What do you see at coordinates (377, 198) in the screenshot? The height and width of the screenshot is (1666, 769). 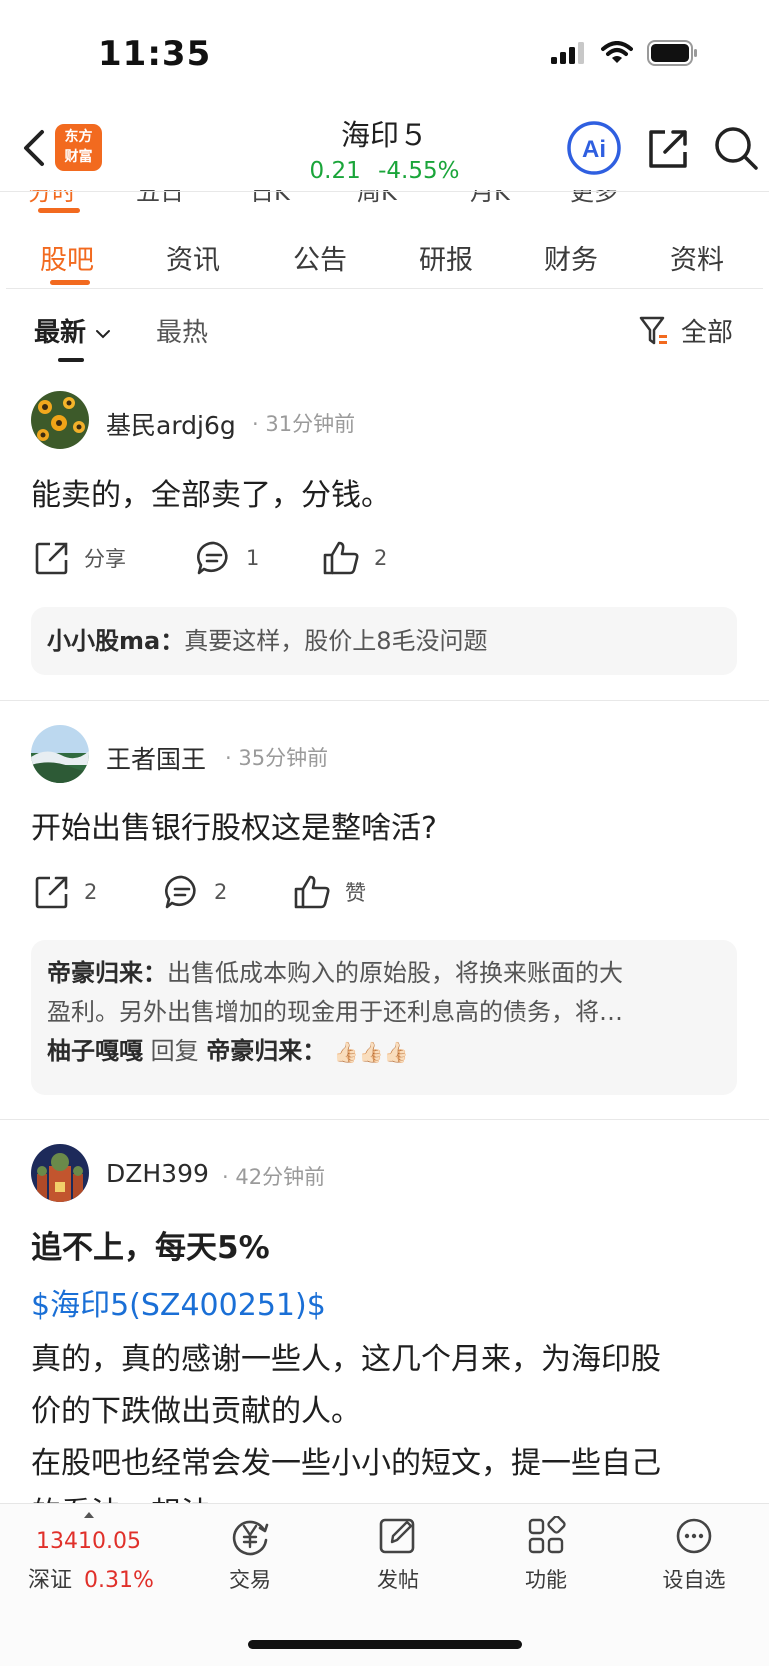 I see `chart-tab: 周K` at bounding box center [377, 198].